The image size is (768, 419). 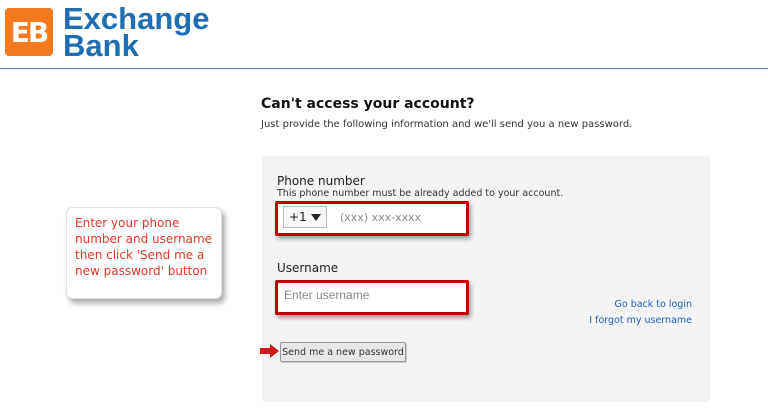 I want to click on logo-name-line2: Bank, so click(x=101, y=45).